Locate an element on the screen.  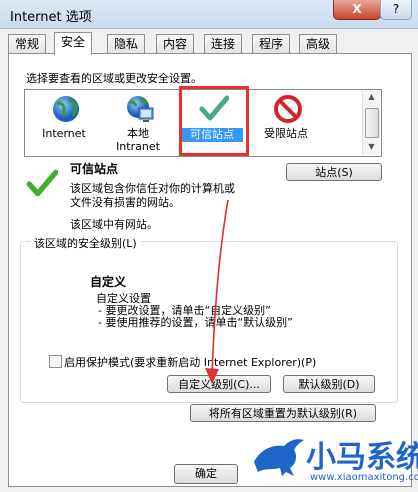
zones-scrollbar: ▲ ▼ is located at coordinates (371, 122).